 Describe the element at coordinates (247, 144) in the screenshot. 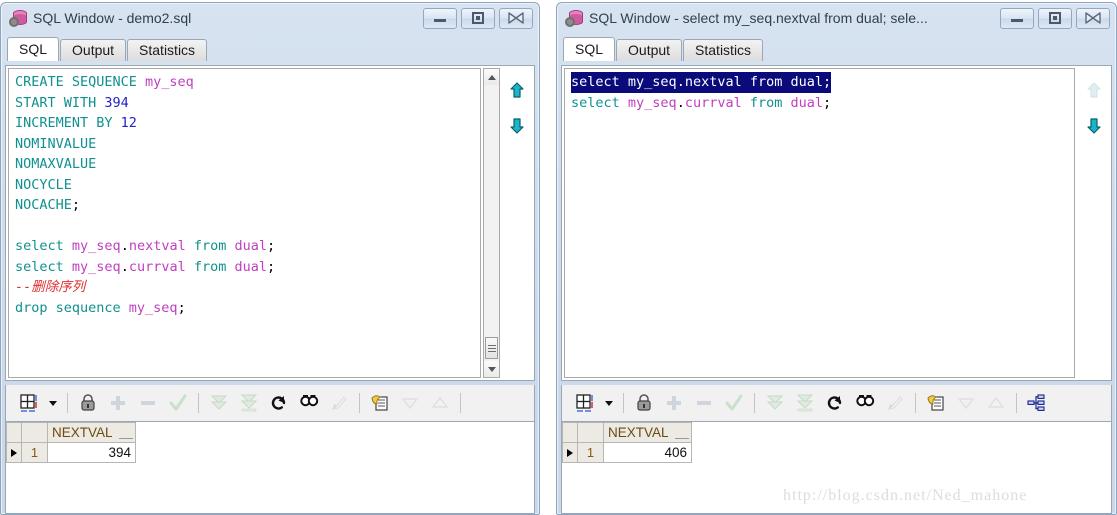

I see `code-line: NOMINVALUE` at that location.